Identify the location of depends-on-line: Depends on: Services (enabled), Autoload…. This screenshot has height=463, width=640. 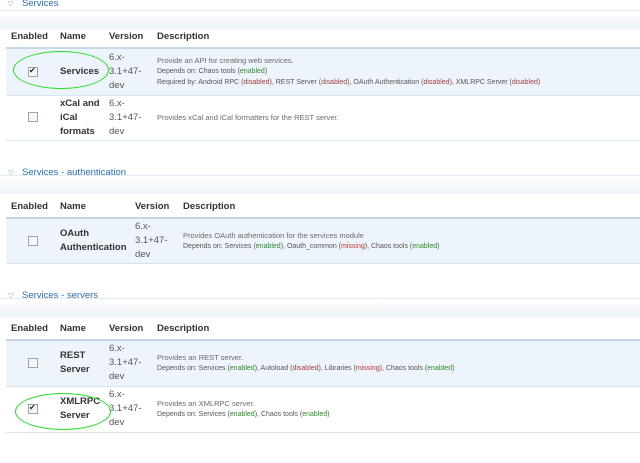
(306, 369).